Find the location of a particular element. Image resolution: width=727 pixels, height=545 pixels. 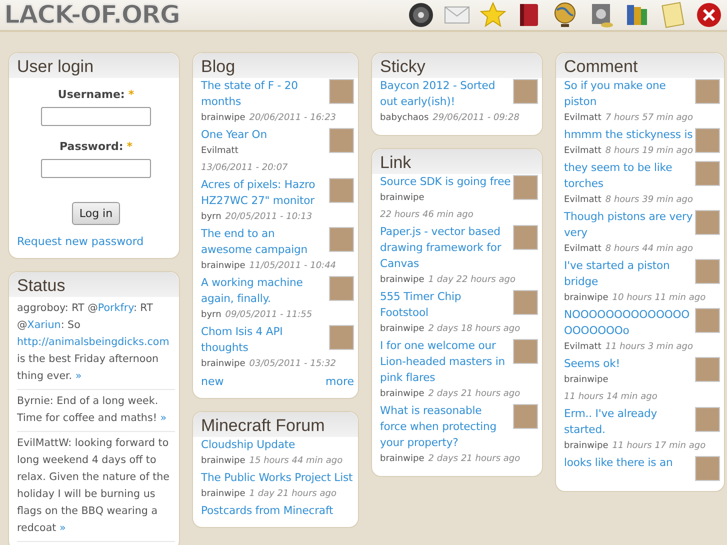

panel-title: Blog is located at coordinates (218, 67).